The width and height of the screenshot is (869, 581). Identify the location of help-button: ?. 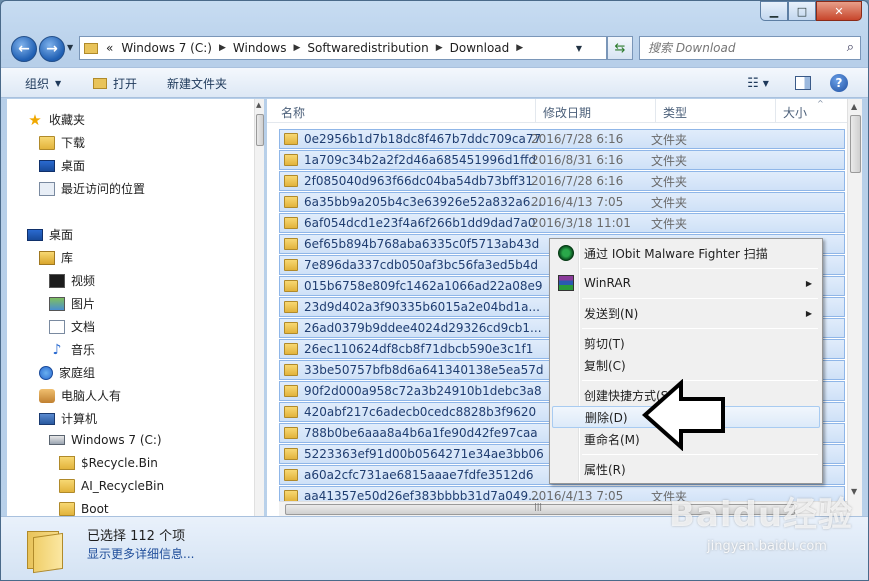
(839, 83).